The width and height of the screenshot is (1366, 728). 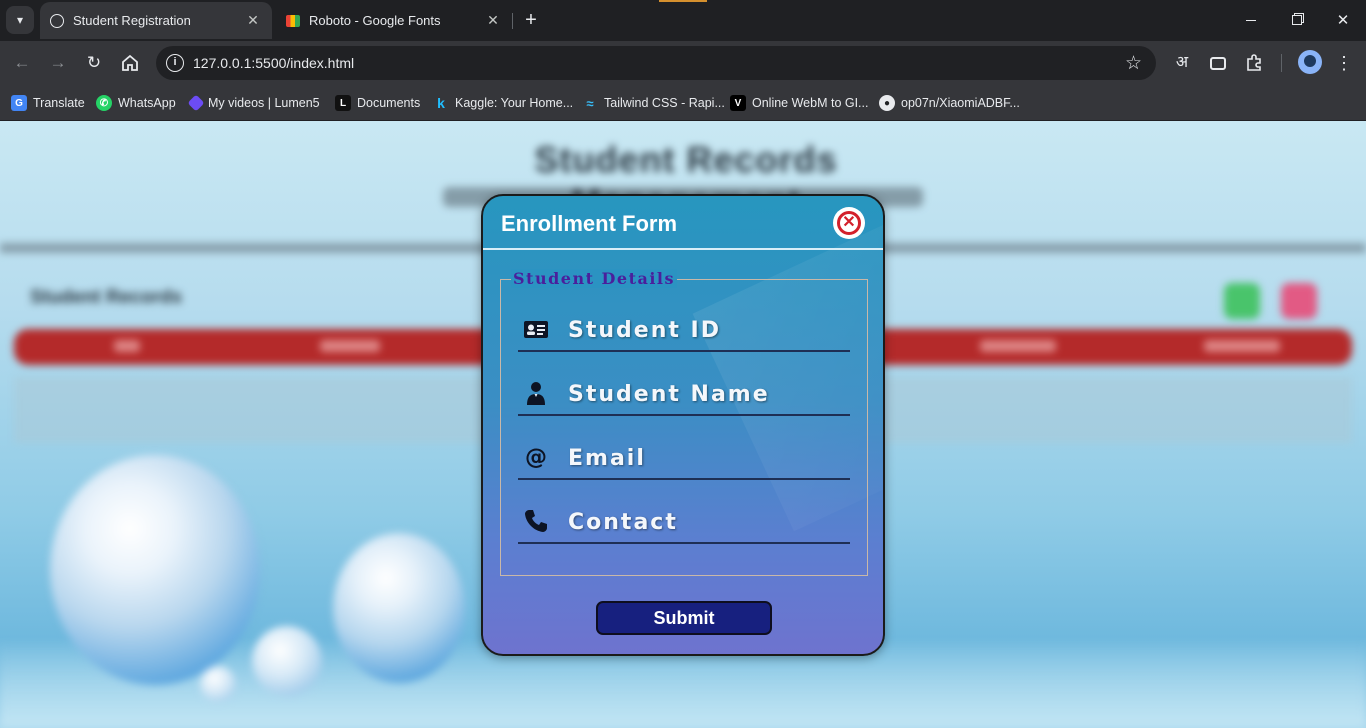 What do you see at coordinates (196, 103) in the screenshot?
I see `lumen5-icon` at bounding box center [196, 103].